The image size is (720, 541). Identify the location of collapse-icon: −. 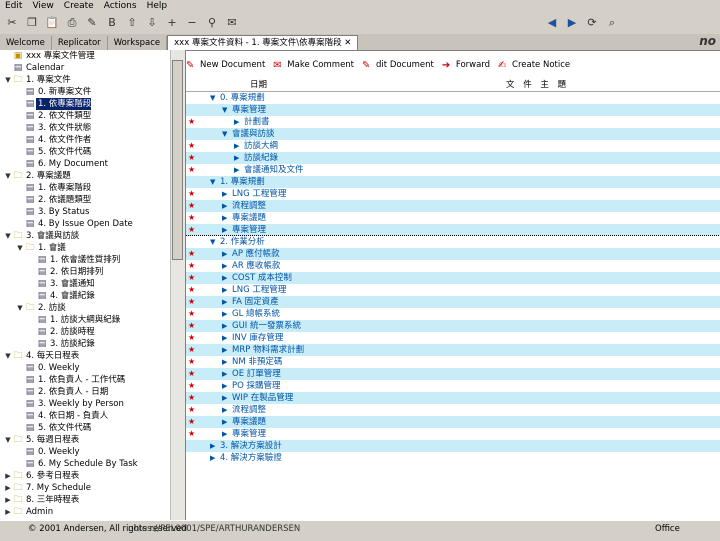
(192, 23).